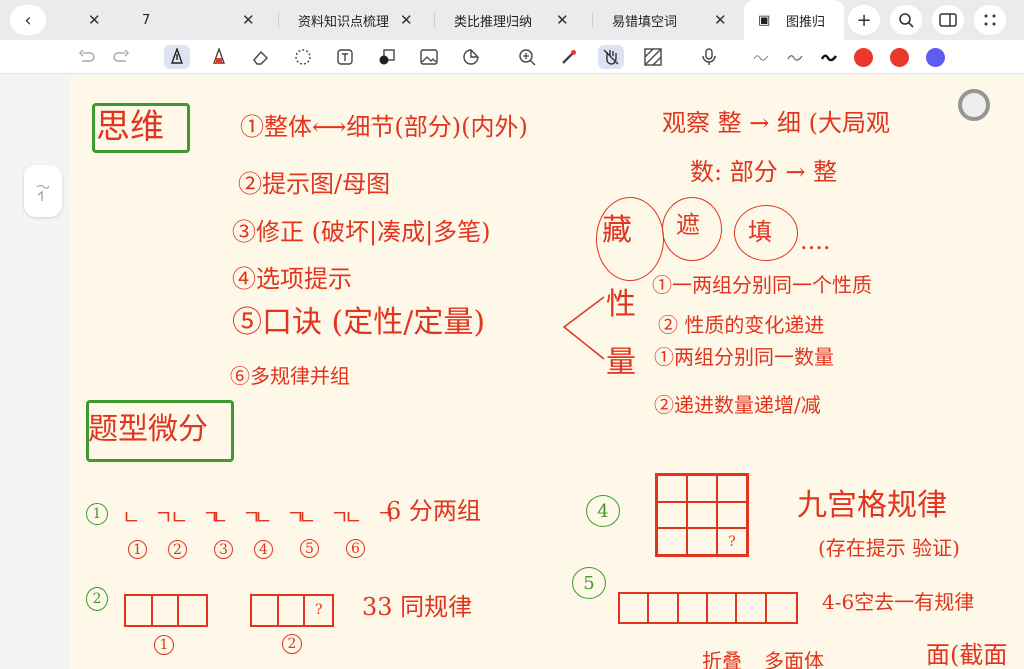 The image size is (1024, 669). Describe the element at coordinates (764, 20) in the screenshot. I see `note-icon: ▣` at that location.